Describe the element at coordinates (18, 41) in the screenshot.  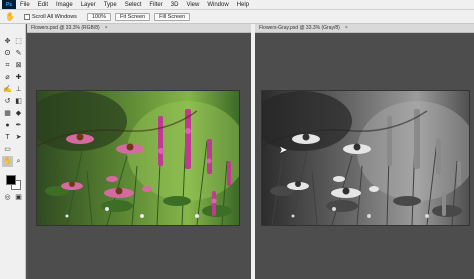
I see `marquee-tool-icon: ⬚` at that location.